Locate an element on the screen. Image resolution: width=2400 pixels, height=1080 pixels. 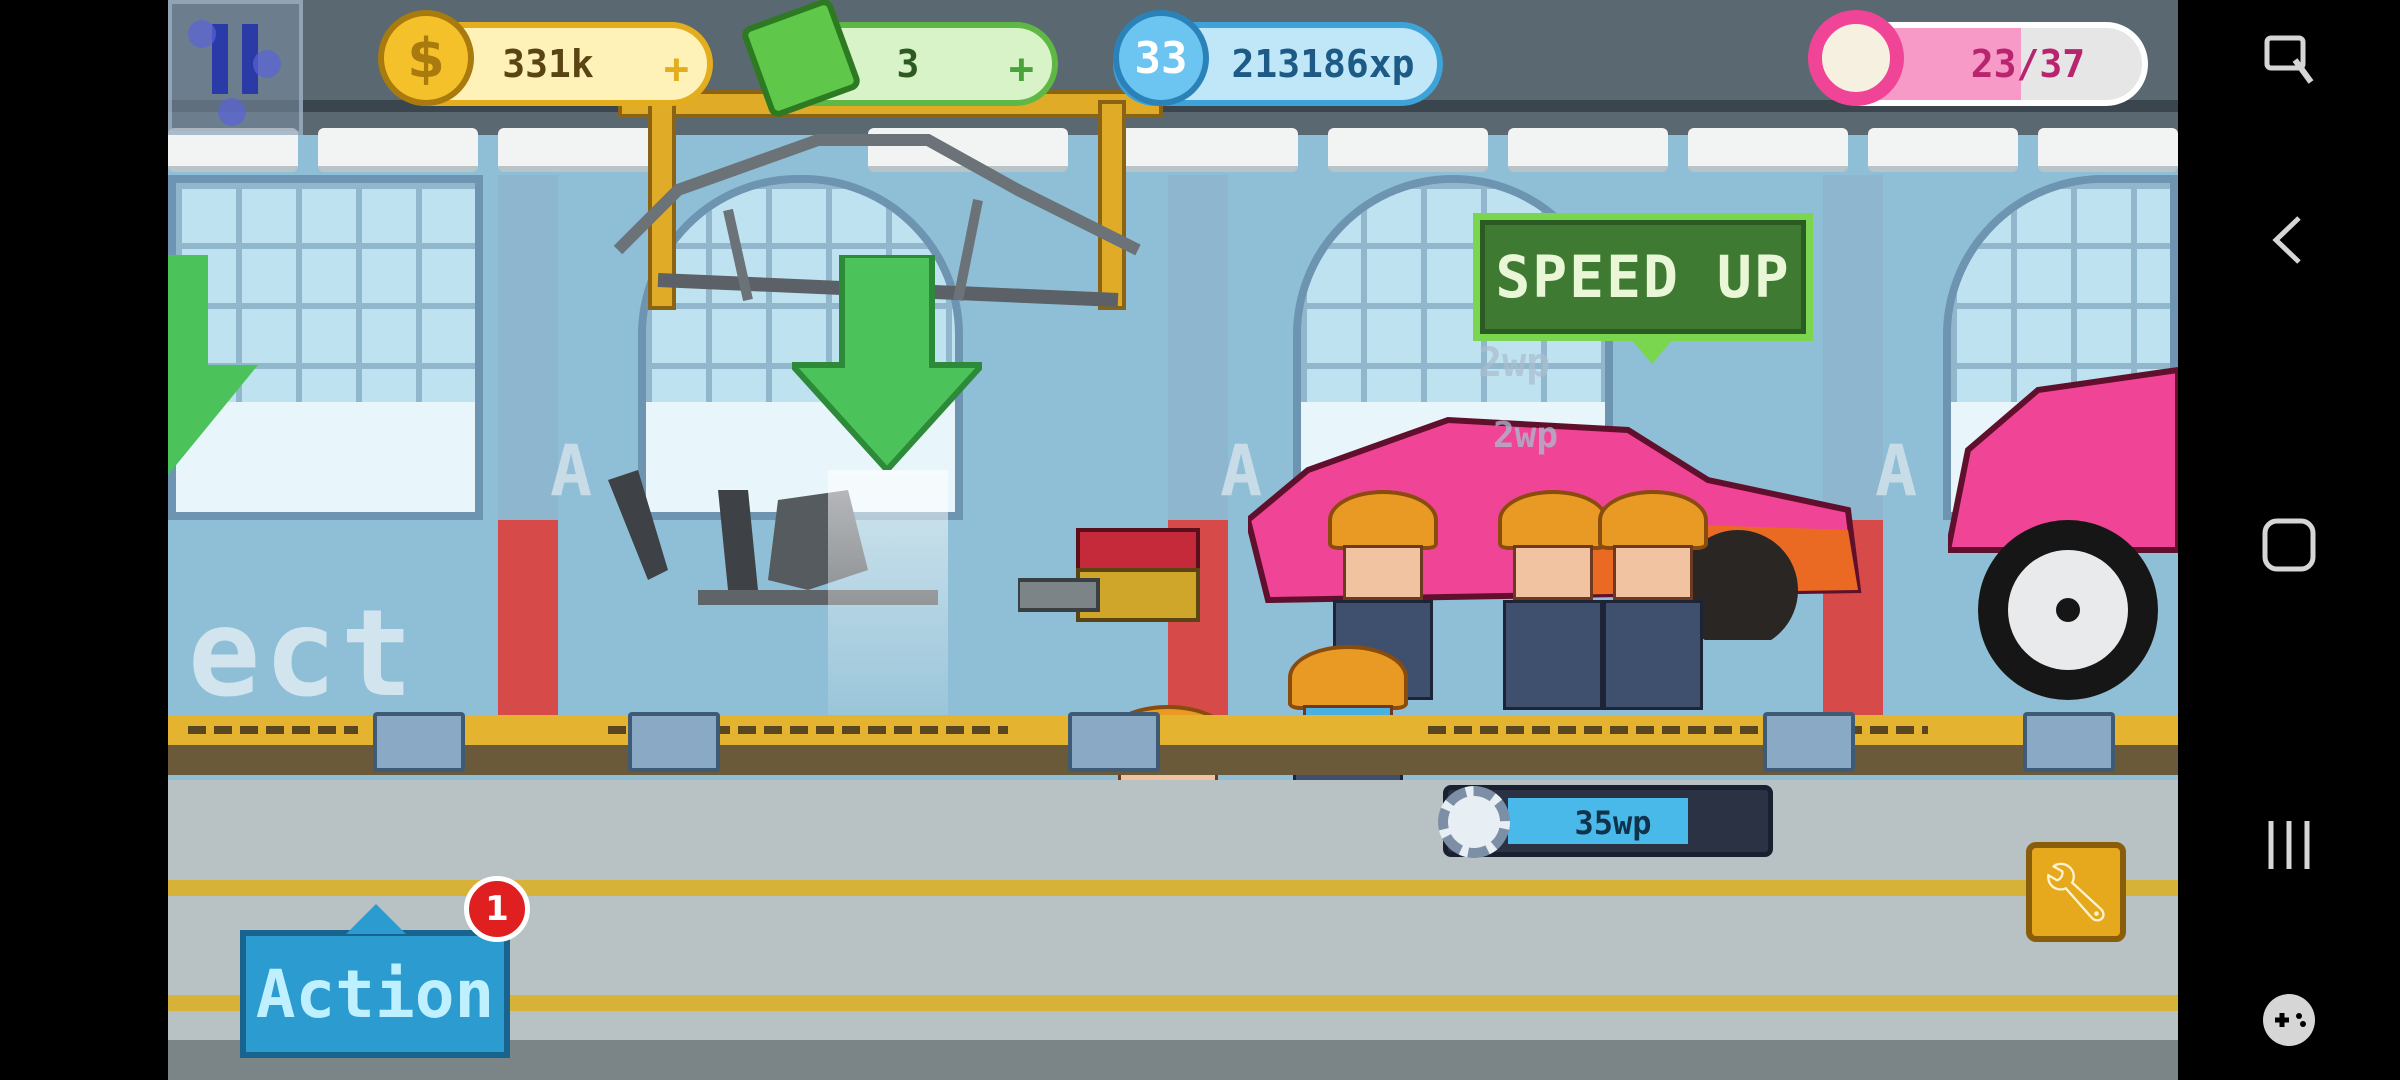
pause-menu-button is located at coordinates (235, 67).